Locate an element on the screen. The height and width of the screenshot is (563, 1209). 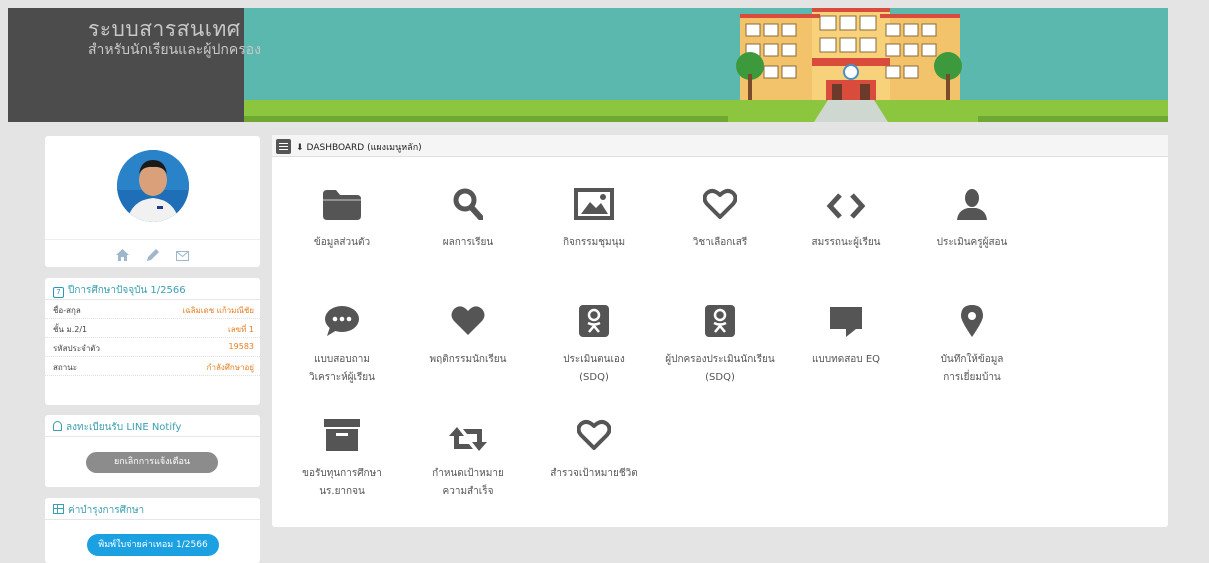
tile-eq-test: แบบทดสอบ EQ is located at coordinates (846, 333).